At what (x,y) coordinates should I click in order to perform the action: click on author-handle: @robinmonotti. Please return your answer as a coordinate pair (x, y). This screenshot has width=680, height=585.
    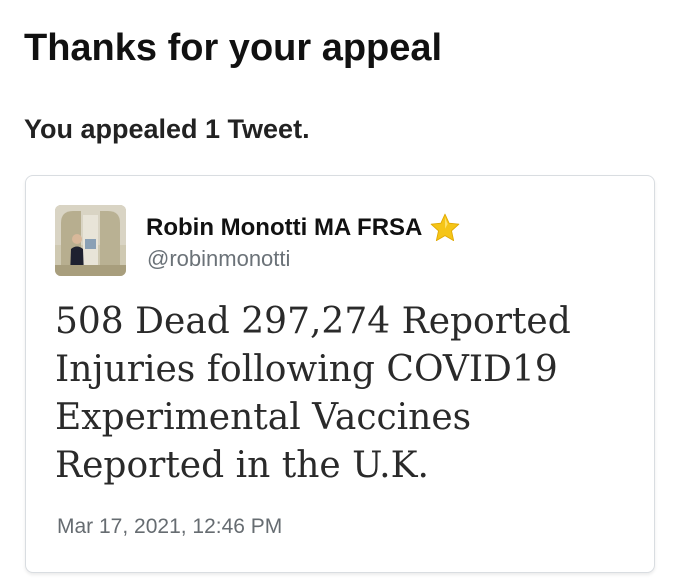
    Looking at the image, I should click on (218, 259).